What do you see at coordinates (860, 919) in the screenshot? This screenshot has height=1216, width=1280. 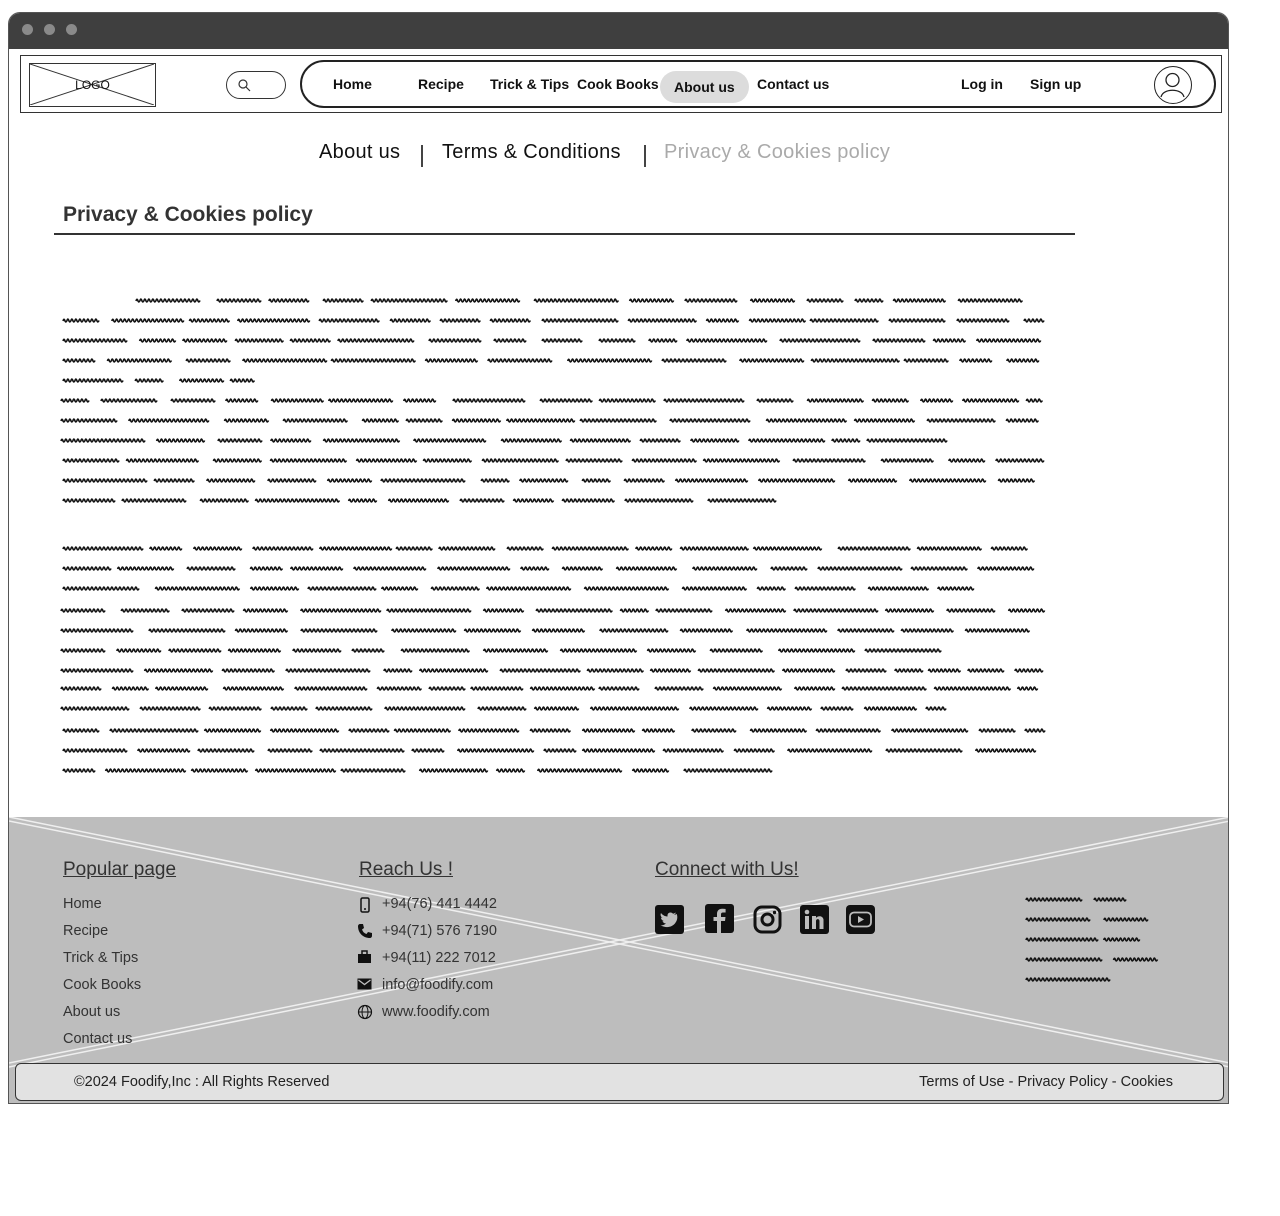 I see `youtube-icon` at bounding box center [860, 919].